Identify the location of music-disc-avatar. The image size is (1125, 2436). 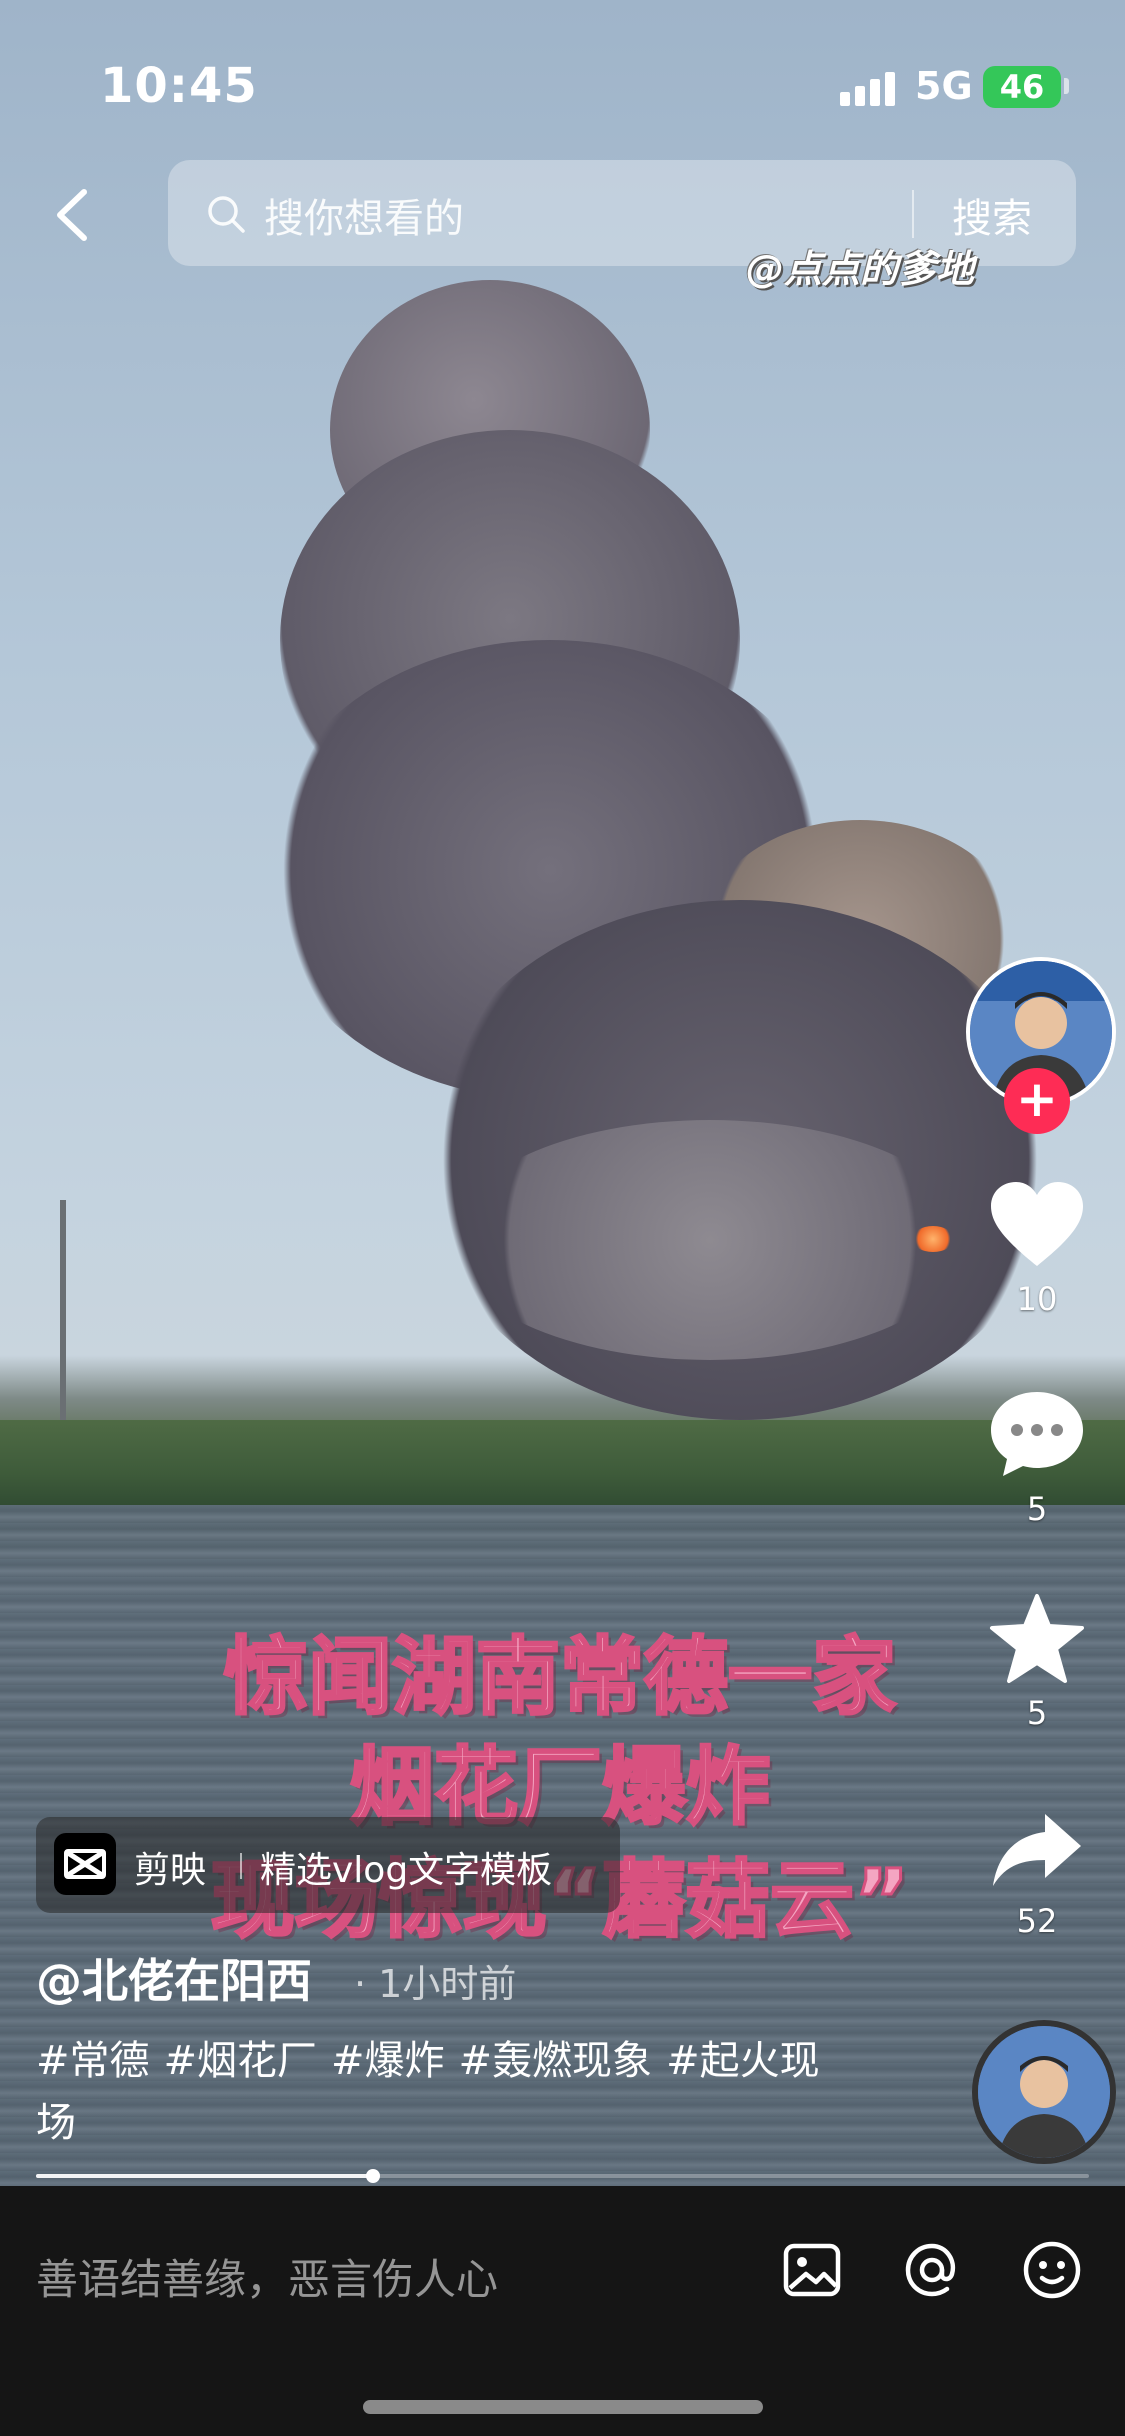
(1044, 2092).